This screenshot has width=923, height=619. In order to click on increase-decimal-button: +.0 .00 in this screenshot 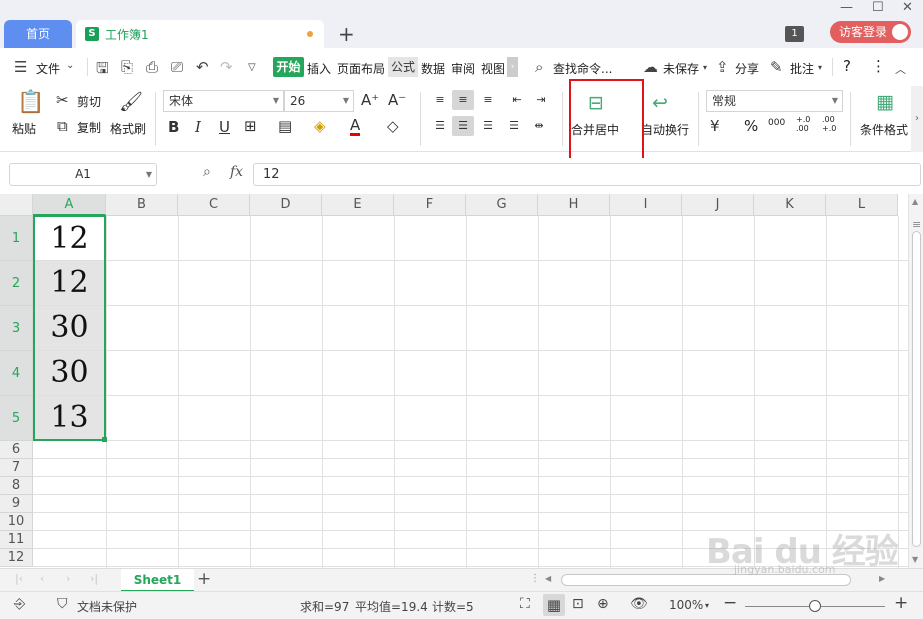, I will do `click(806, 124)`.